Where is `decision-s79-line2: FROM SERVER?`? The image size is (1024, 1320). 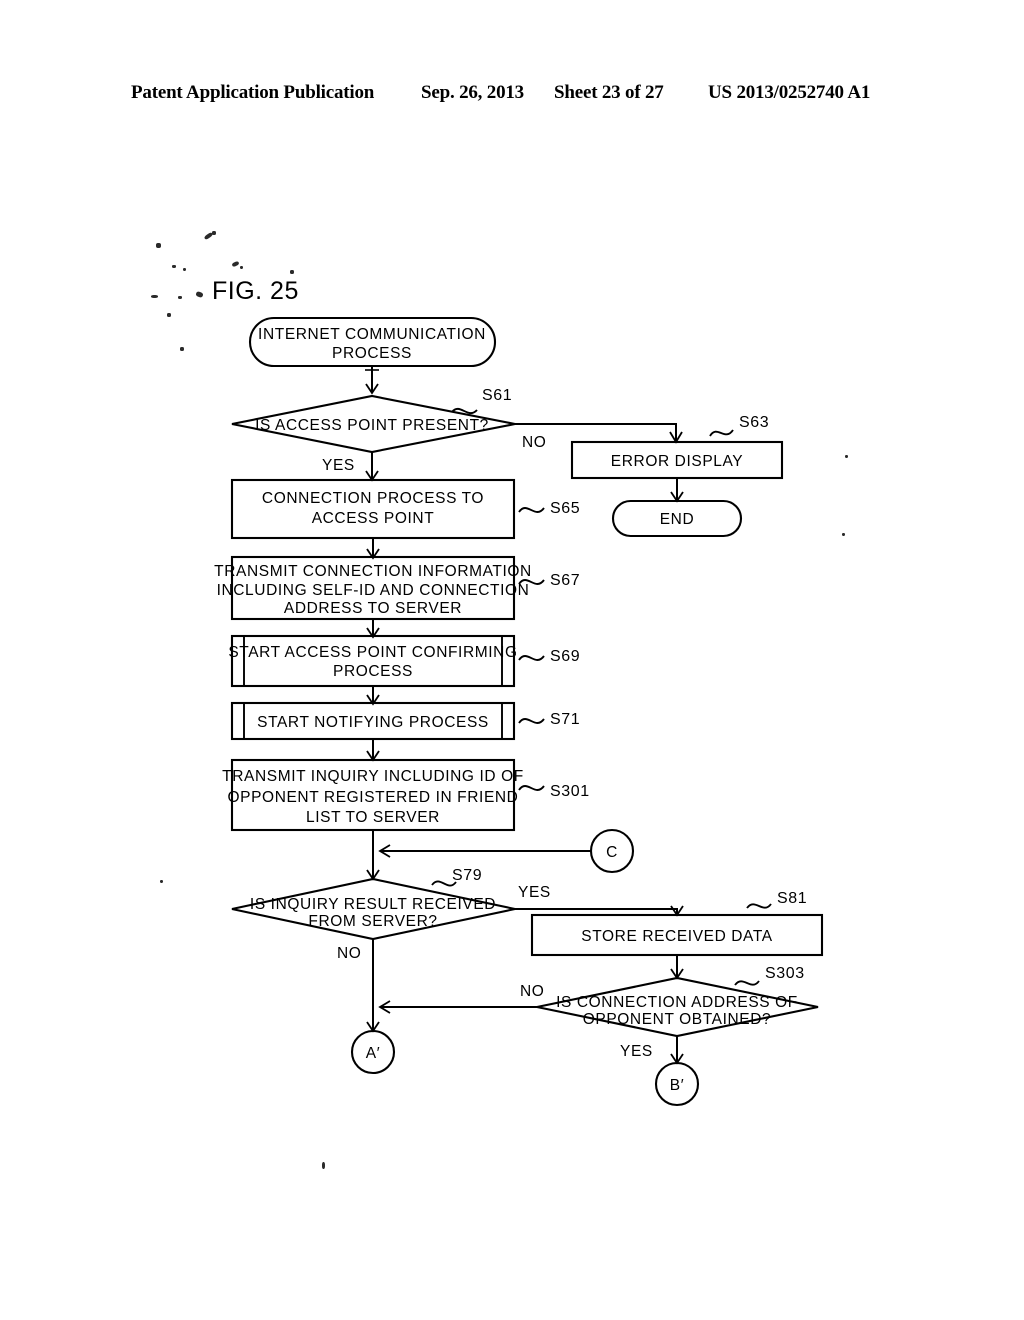 decision-s79-line2: FROM SERVER? is located at coordinates (372, 921).